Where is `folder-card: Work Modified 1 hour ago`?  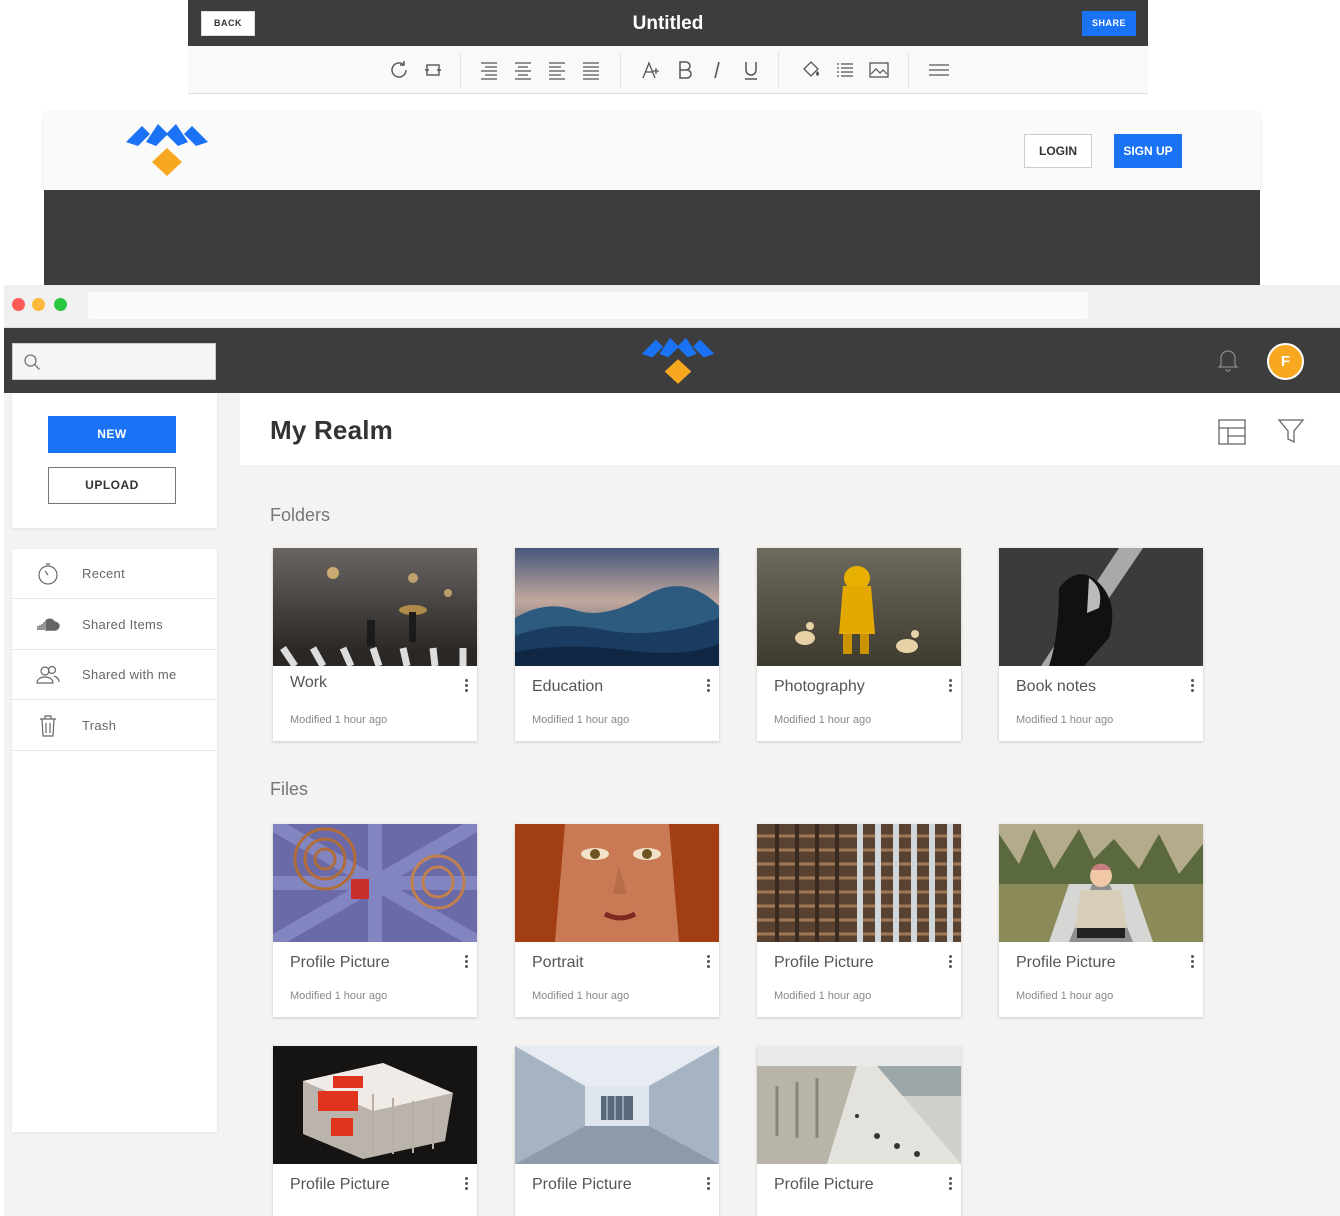 folder-card: Work Modified 1 hour ago is located at coordinates (375, 644).